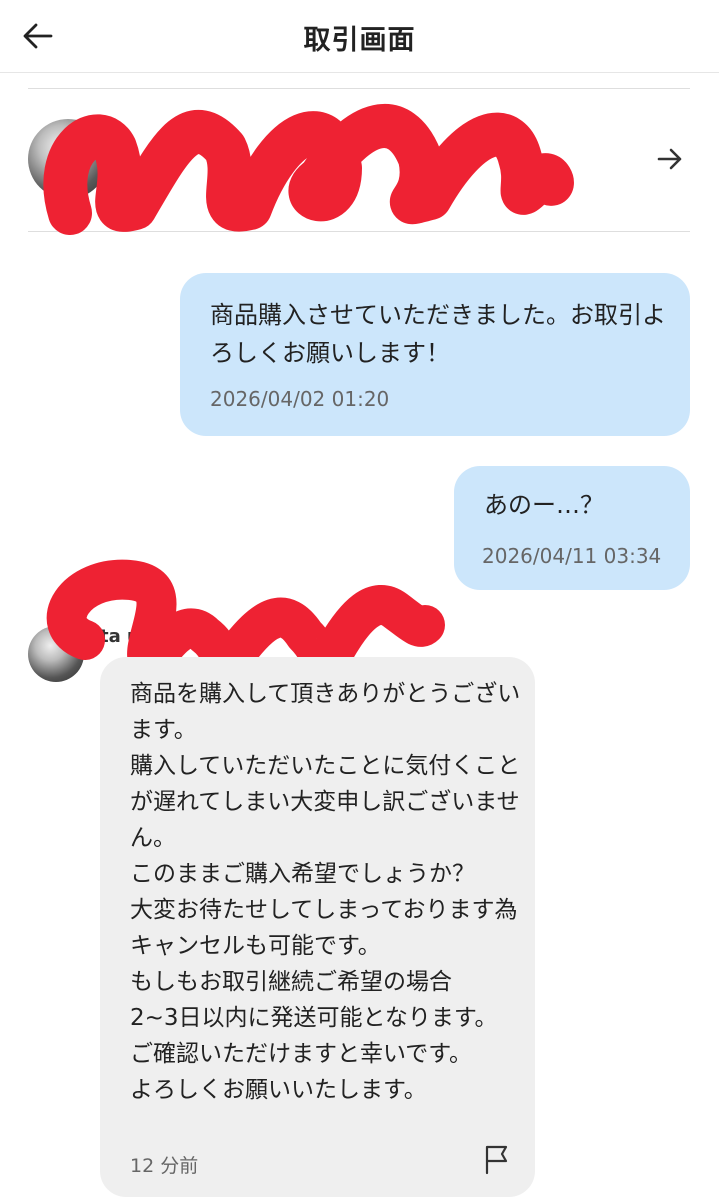  What do you see at coordinates (572, 556) in the screenshot?
I see `message-timestamp: 2026/04/11 03:34` at bounding box center [572, 556].